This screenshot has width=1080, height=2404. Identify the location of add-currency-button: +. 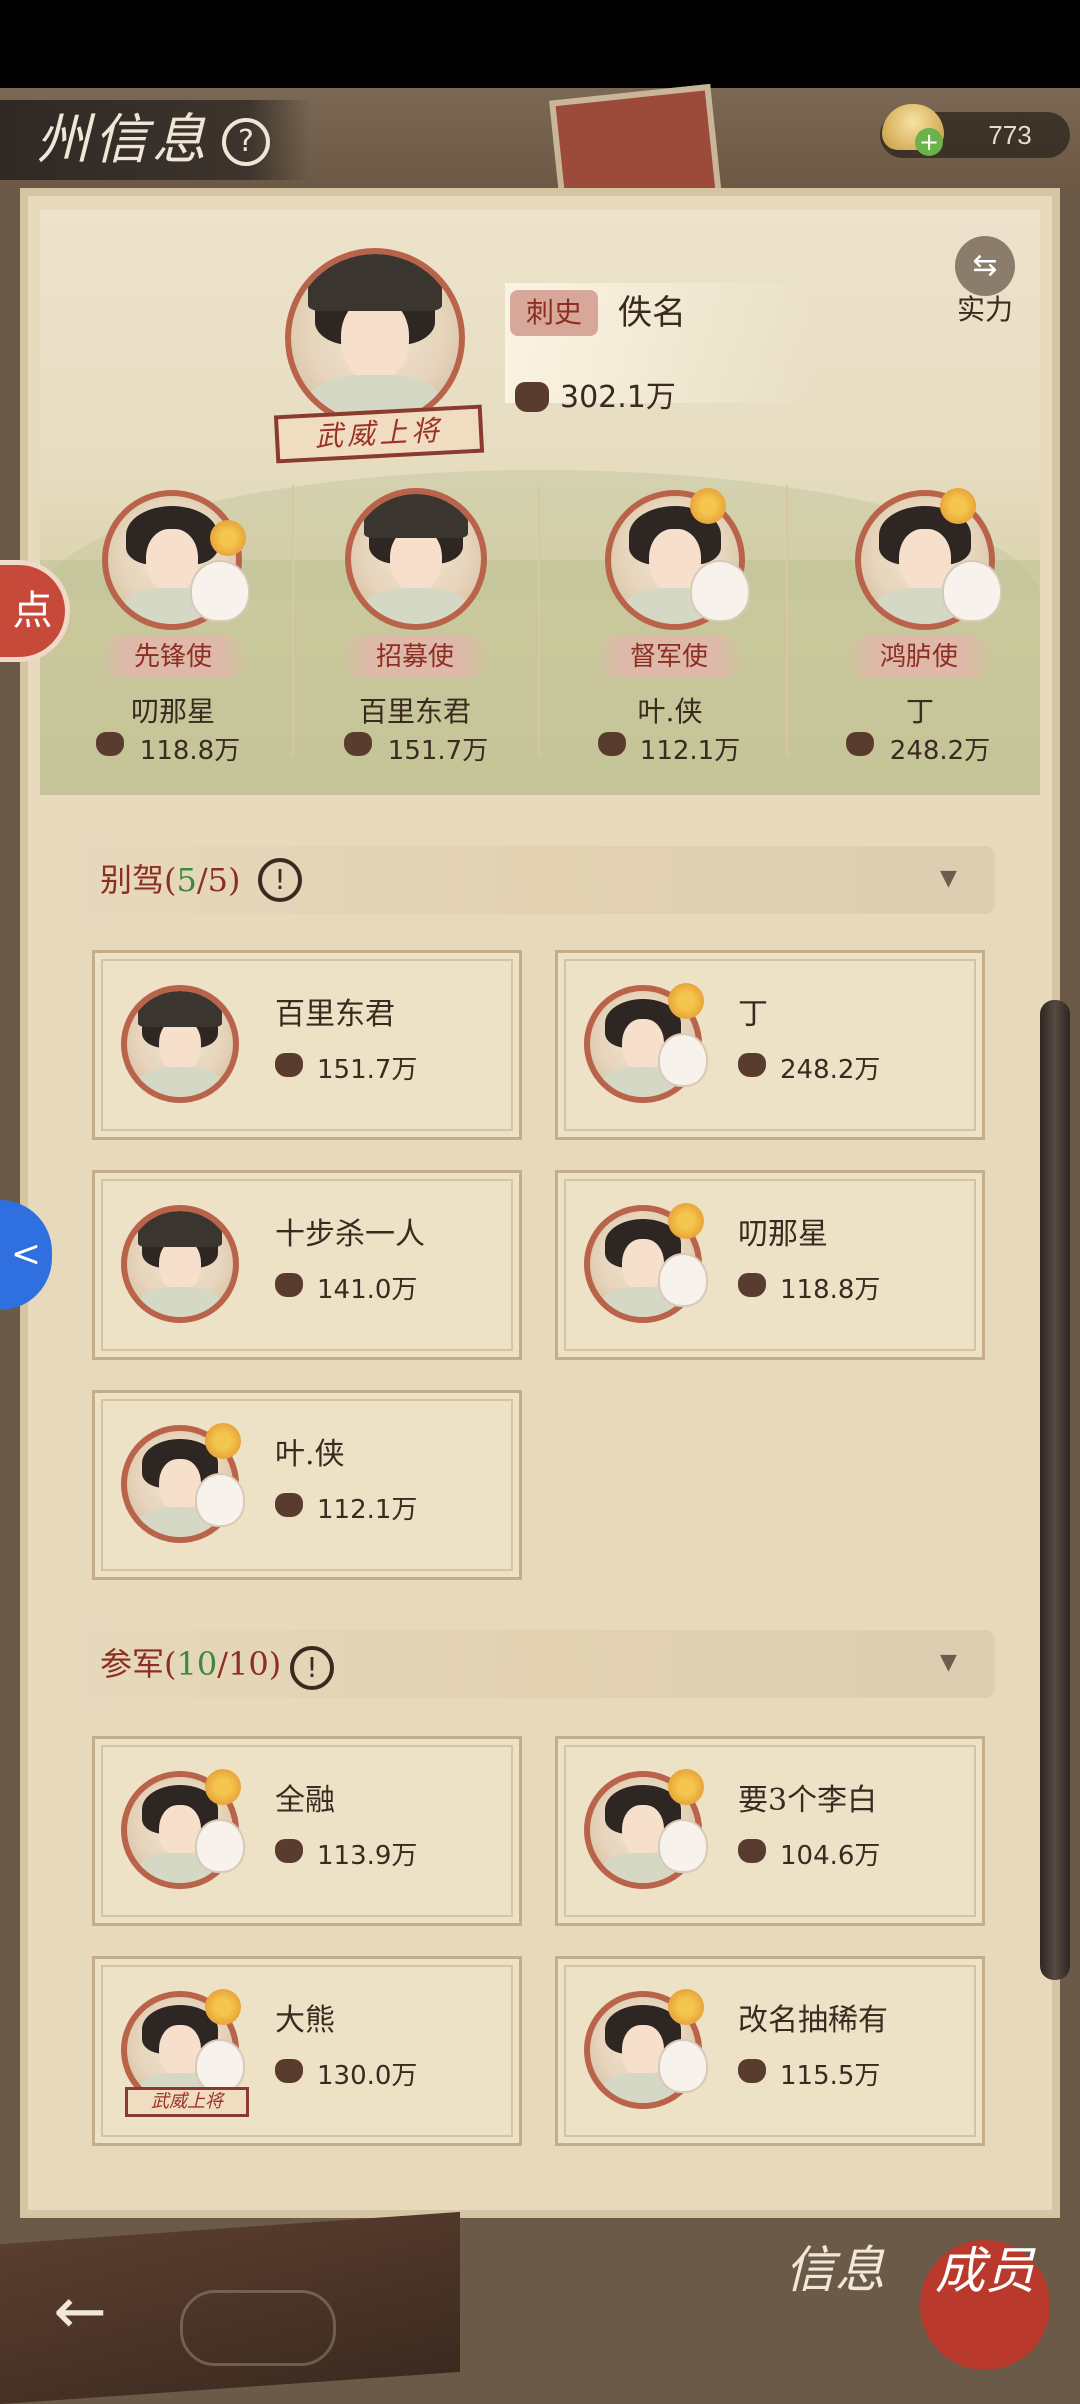
(929, 142).